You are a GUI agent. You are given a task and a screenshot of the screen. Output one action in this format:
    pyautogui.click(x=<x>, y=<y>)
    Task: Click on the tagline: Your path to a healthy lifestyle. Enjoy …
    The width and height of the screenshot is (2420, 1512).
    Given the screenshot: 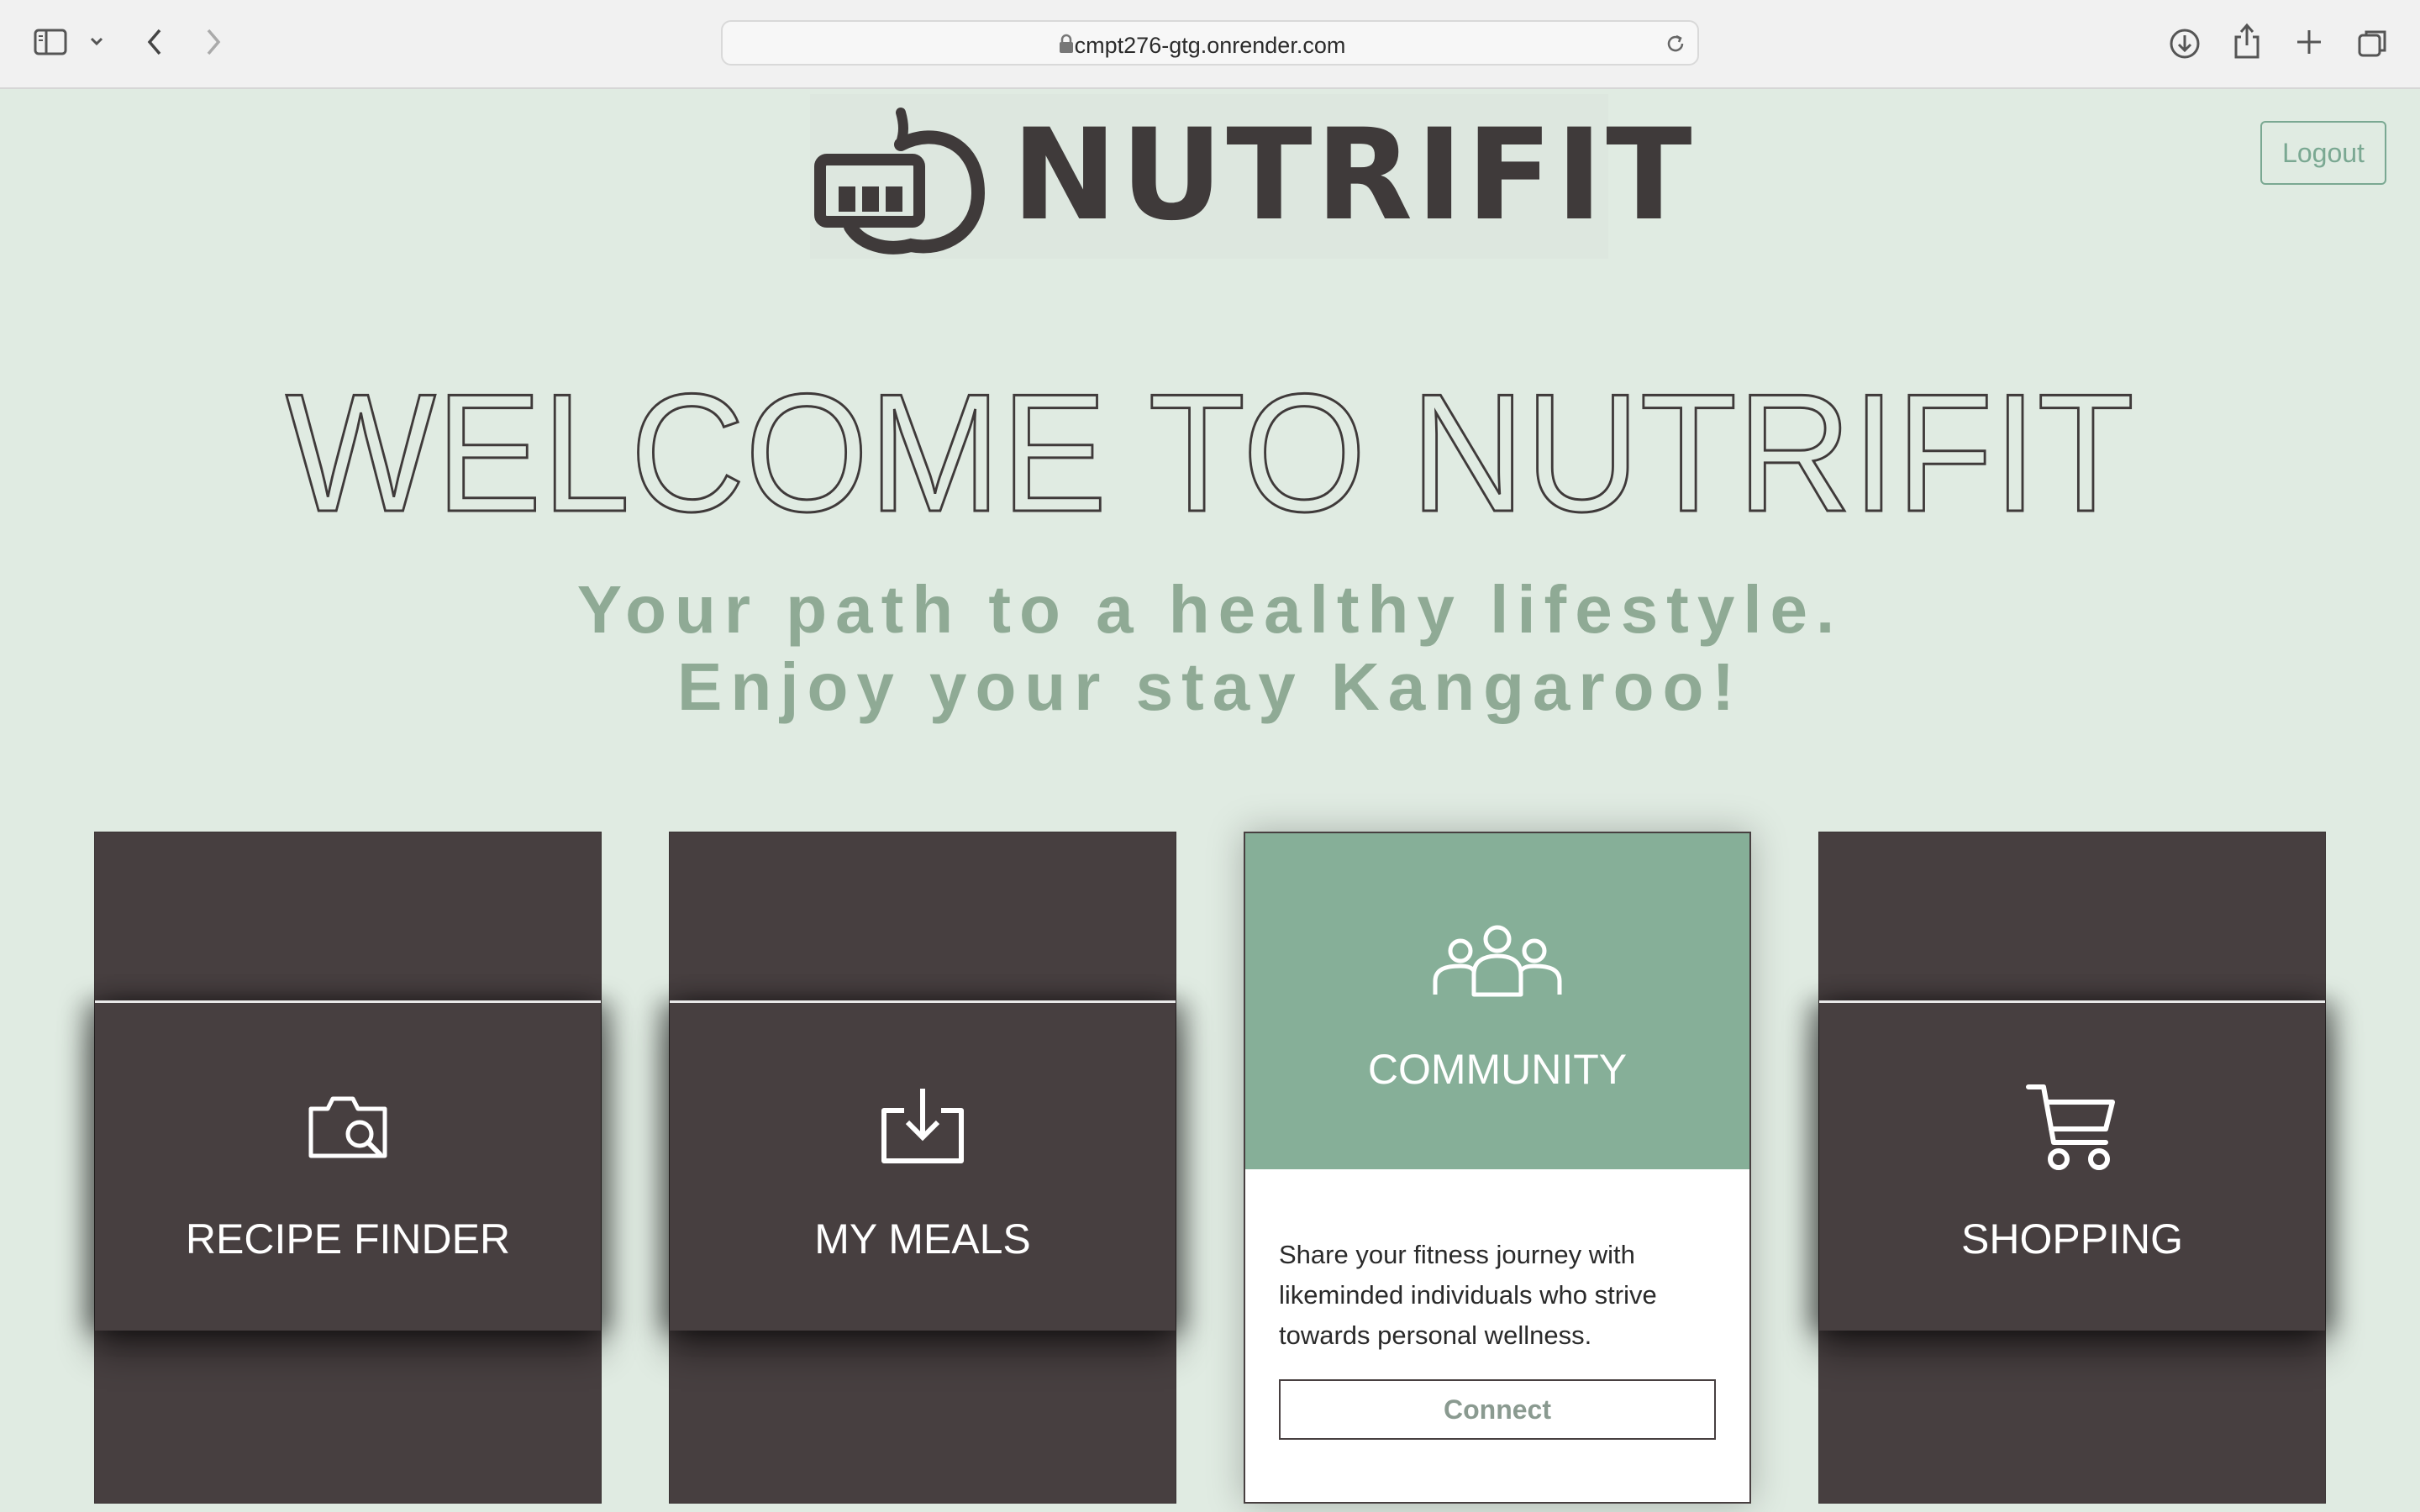 What is the action you would take?
    pyautogui.click(x=1210, y=648)
    